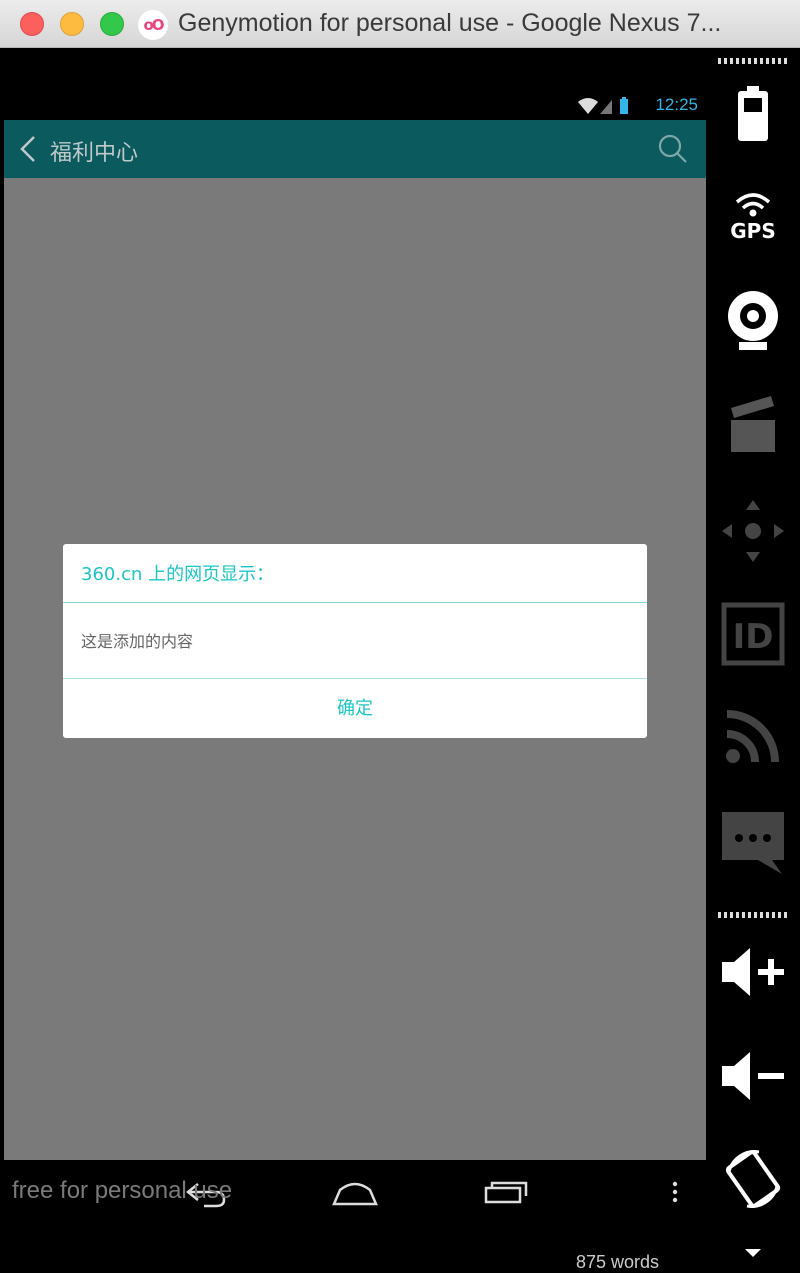 This screenshot has height=1273, width=800. Describe the element at coordinates (753, 738) in the screenshot. I see `network-icon` at that location.